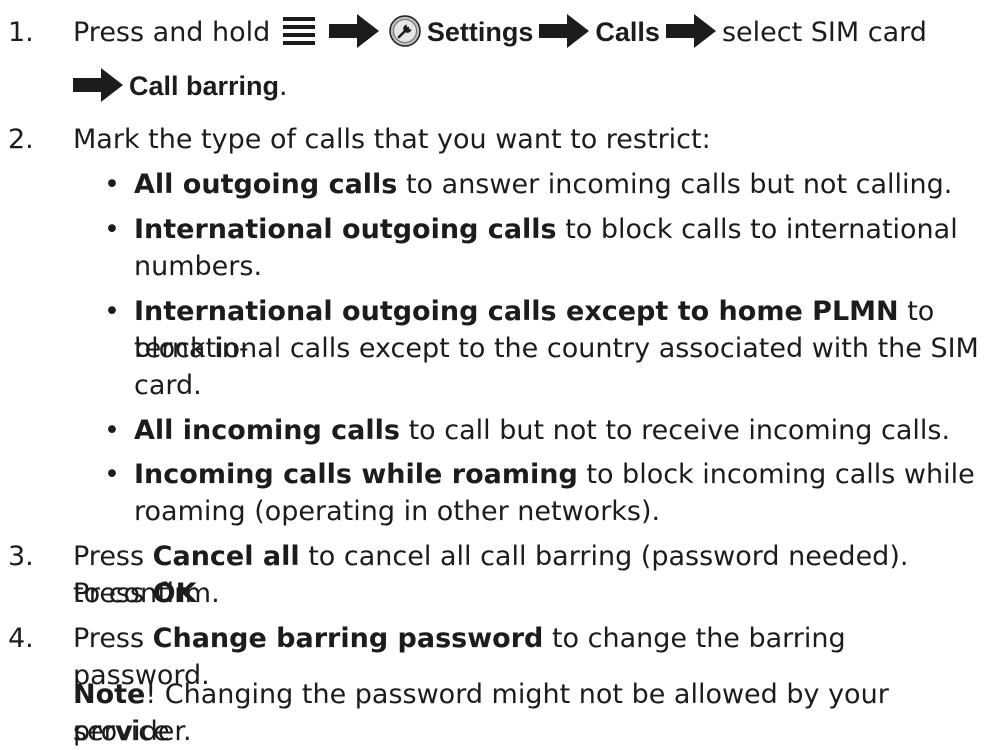 This screenshot has height=750, width=991. Describe the element at coordinates (356, 474) in the screenshot. I see `bullet-bold: Incoming calls while roaming` at that location.